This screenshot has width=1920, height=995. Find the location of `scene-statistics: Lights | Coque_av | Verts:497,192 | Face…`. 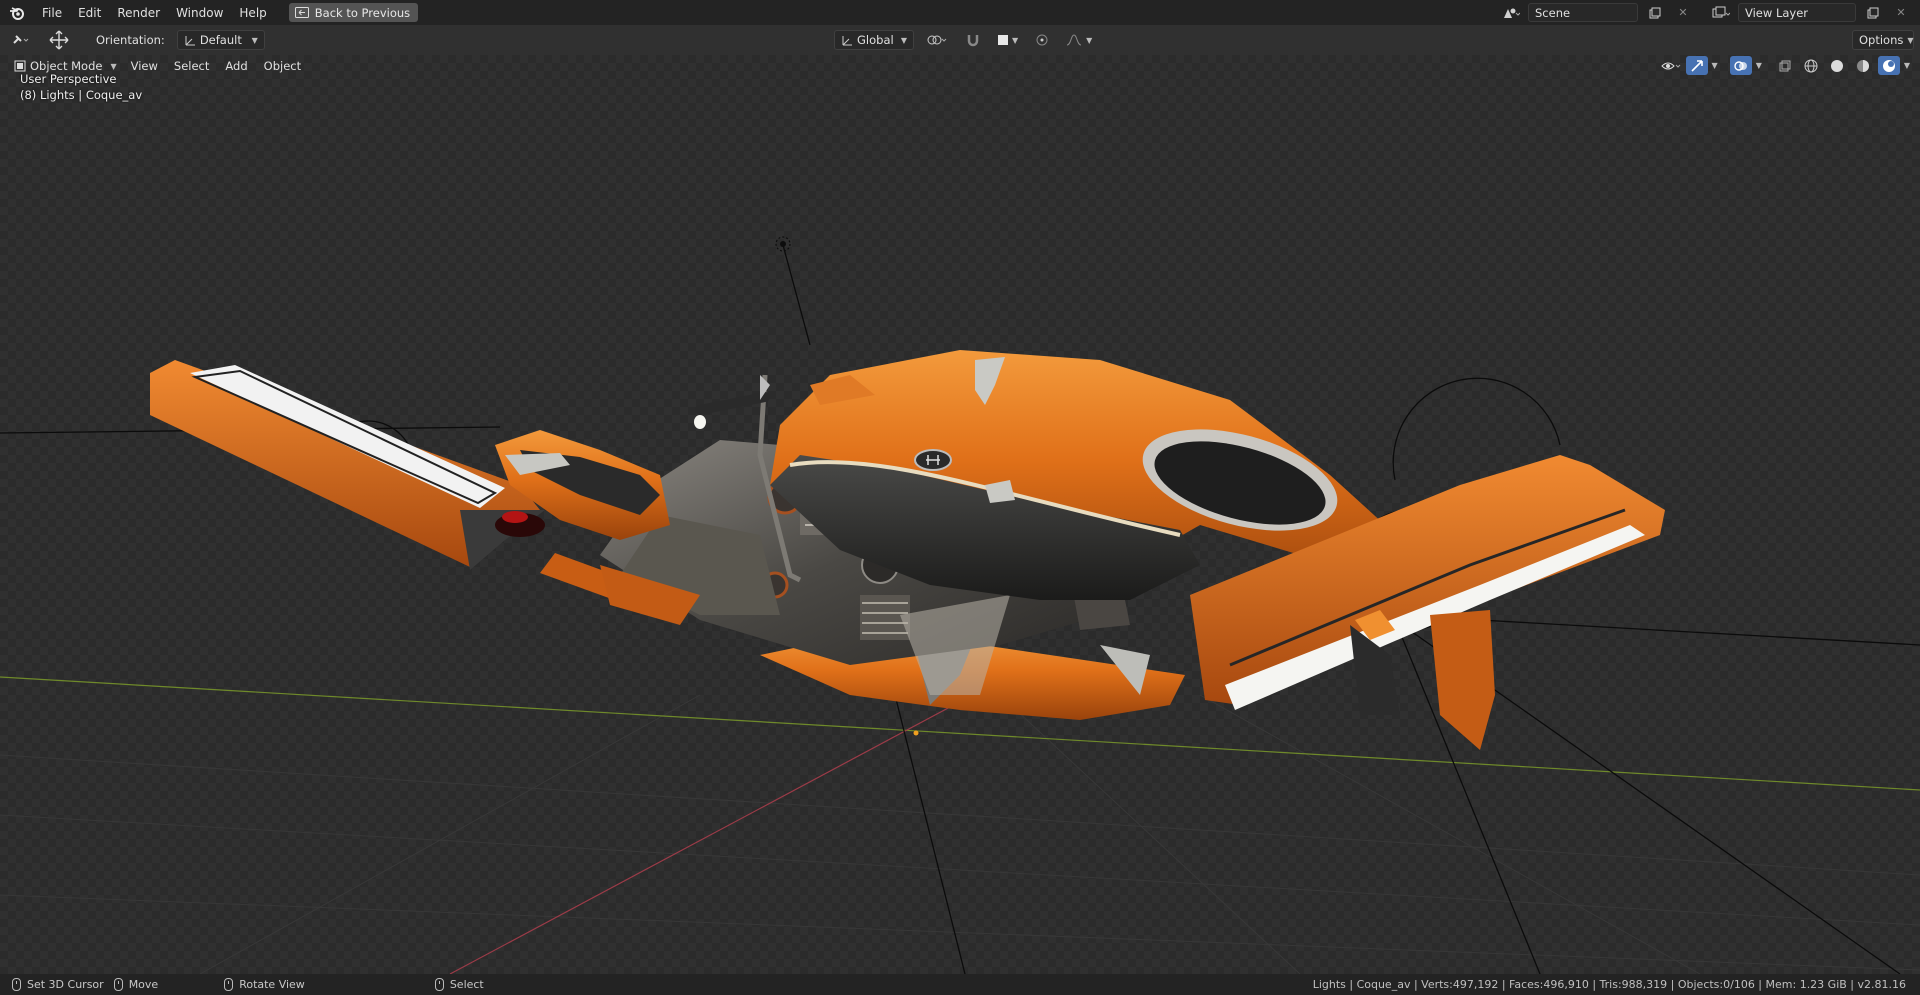

scene-statistics: Lights | Coque_av | Verts:497,192 | Face… is located at coordinates (1609, 984).